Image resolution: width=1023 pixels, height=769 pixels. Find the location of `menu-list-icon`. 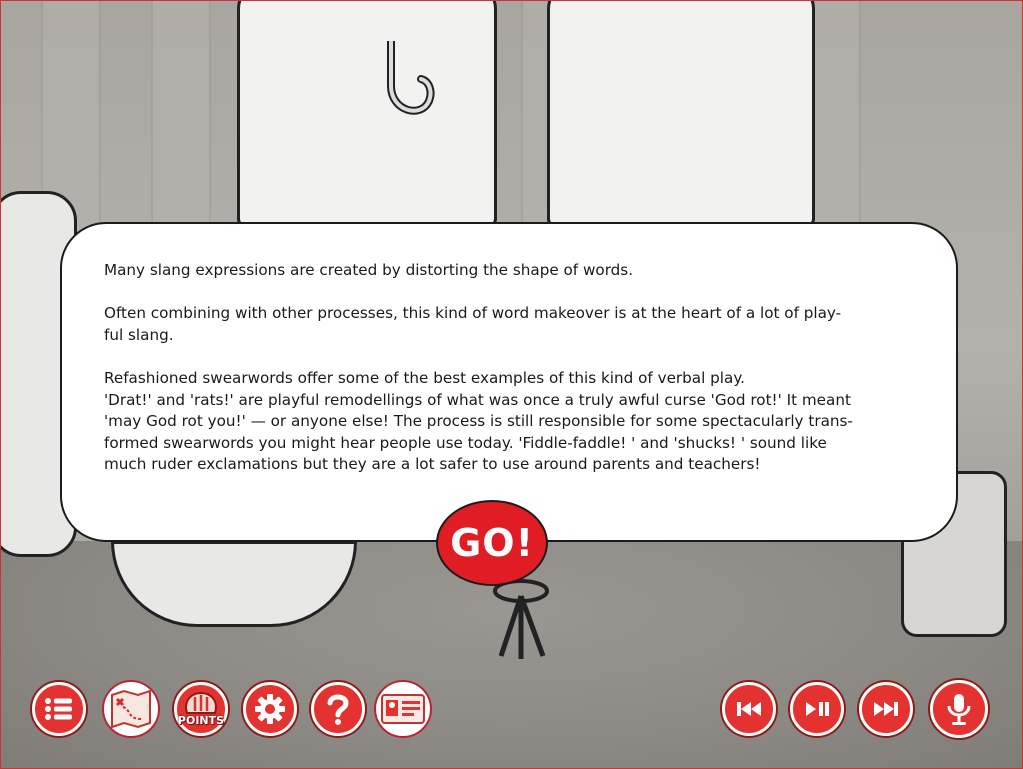

menu-list-icon is located at coordinates (58, 709).